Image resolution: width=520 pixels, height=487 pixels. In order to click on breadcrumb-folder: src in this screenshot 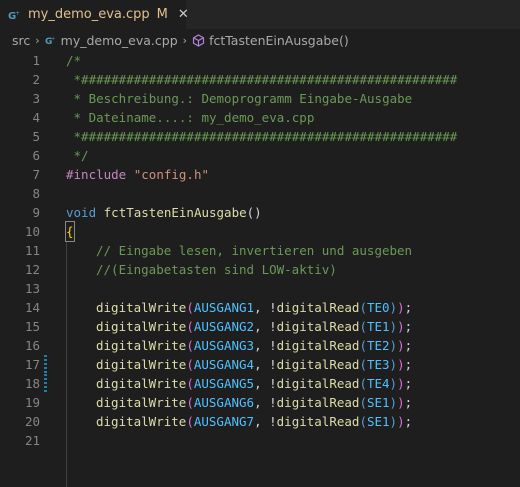, I will do `click(21, 40)`.